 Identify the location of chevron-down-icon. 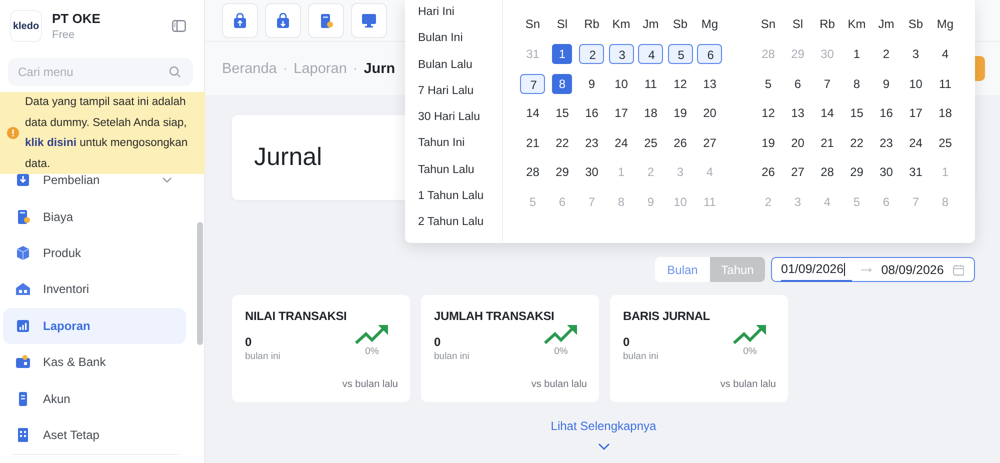
(604, 446).